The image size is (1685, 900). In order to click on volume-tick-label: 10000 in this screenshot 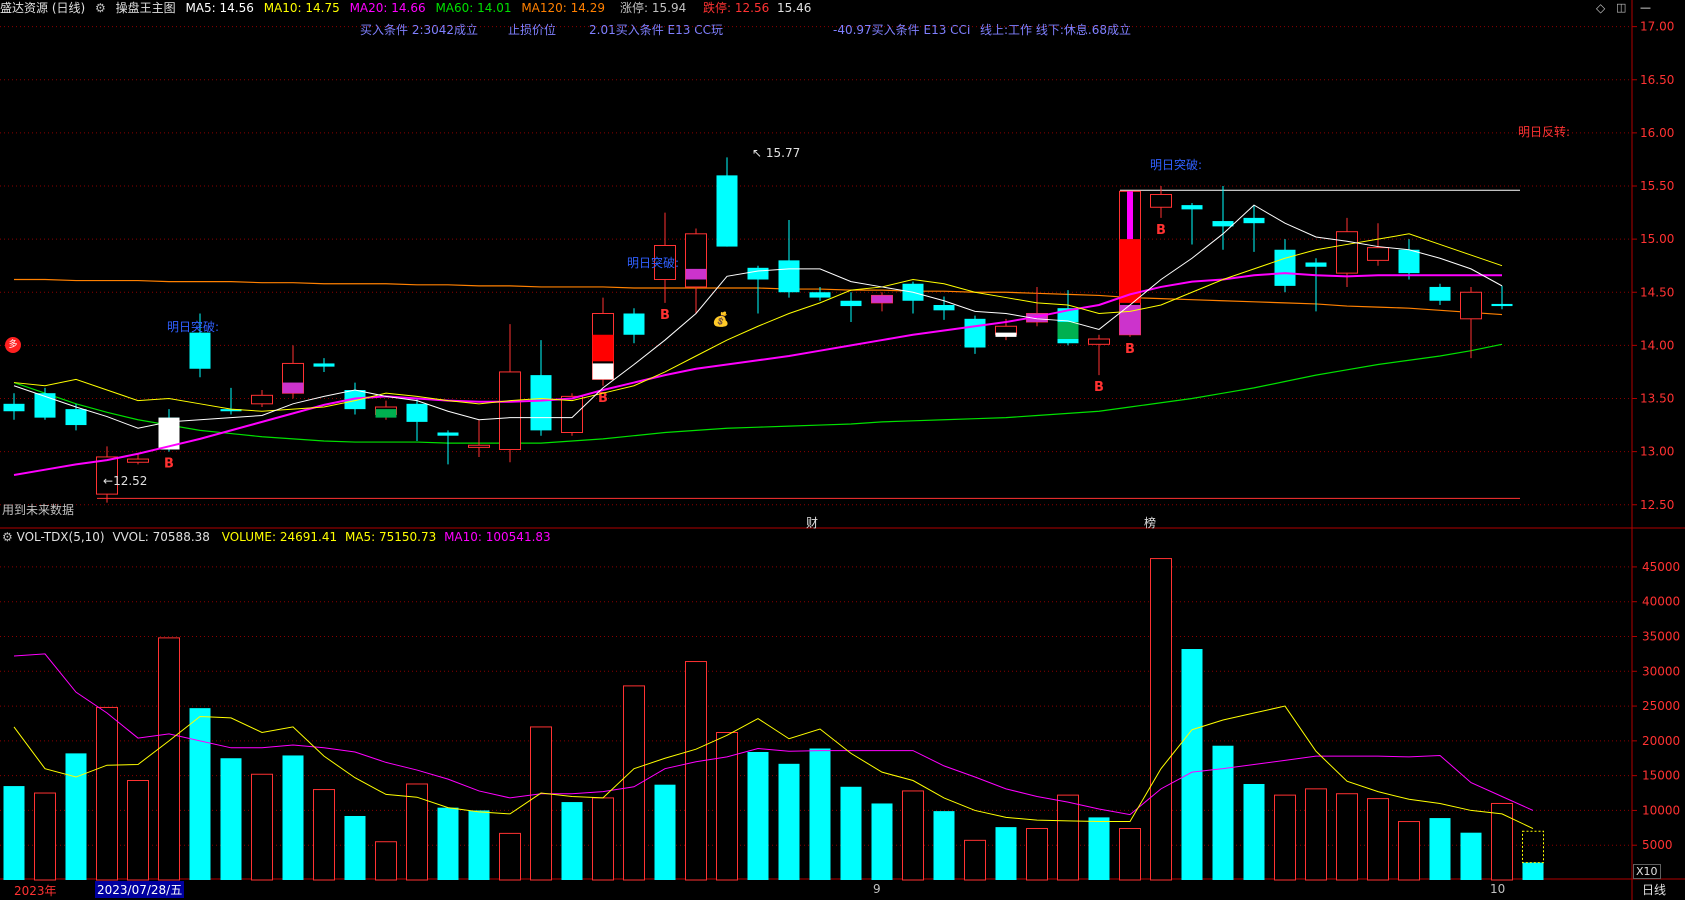, I will do `click(1661, 810)`.